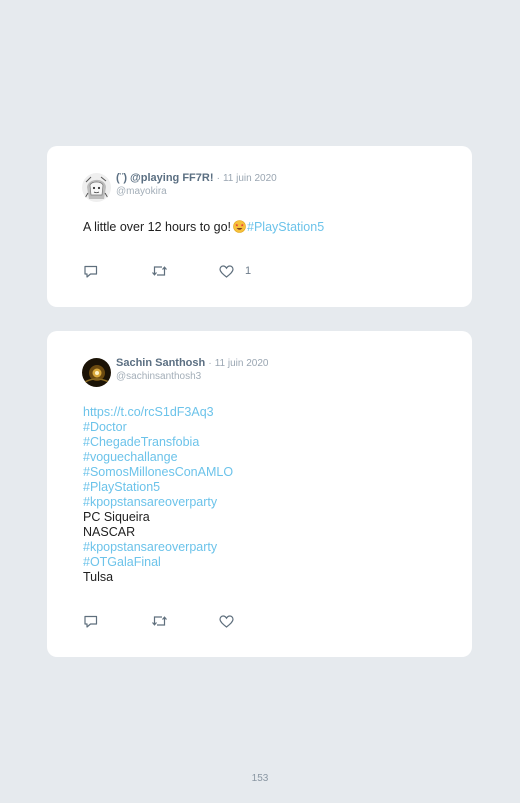  I want to click on tweet-actions, so click(185, 621).